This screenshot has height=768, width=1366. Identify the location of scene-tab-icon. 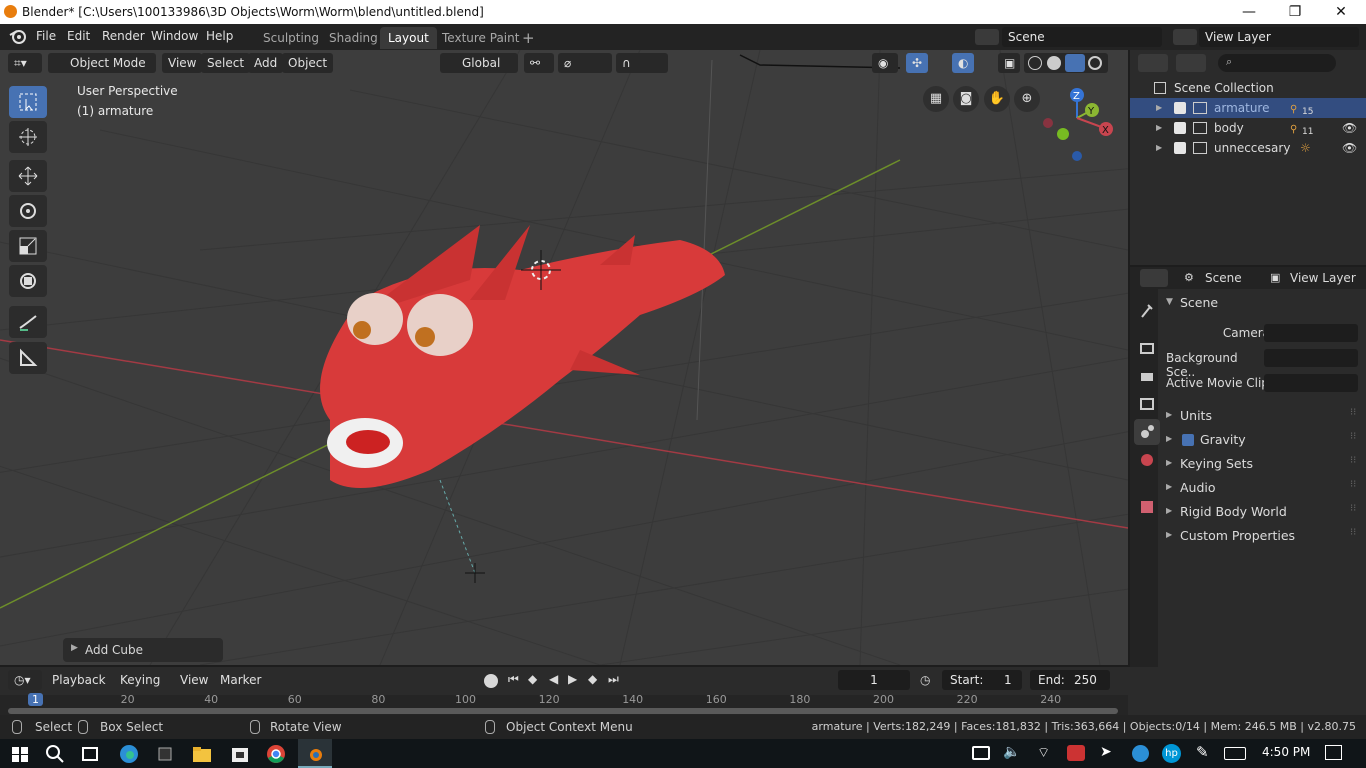
(1147, 432).